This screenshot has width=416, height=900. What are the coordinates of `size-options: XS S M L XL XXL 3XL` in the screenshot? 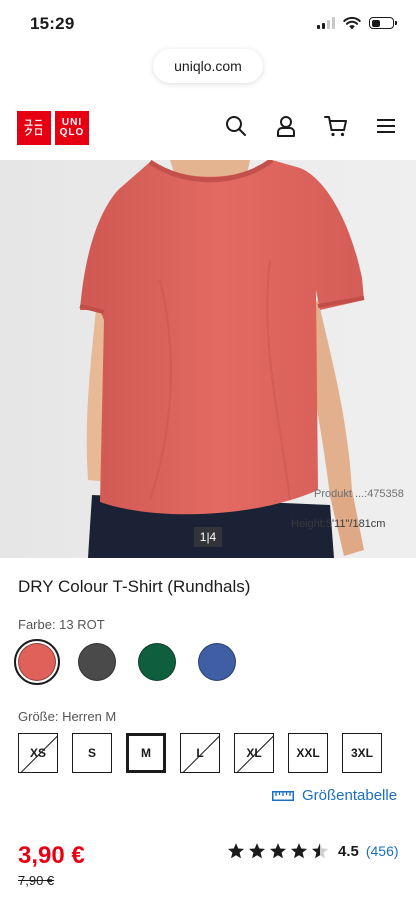 It's located at (200, 753).